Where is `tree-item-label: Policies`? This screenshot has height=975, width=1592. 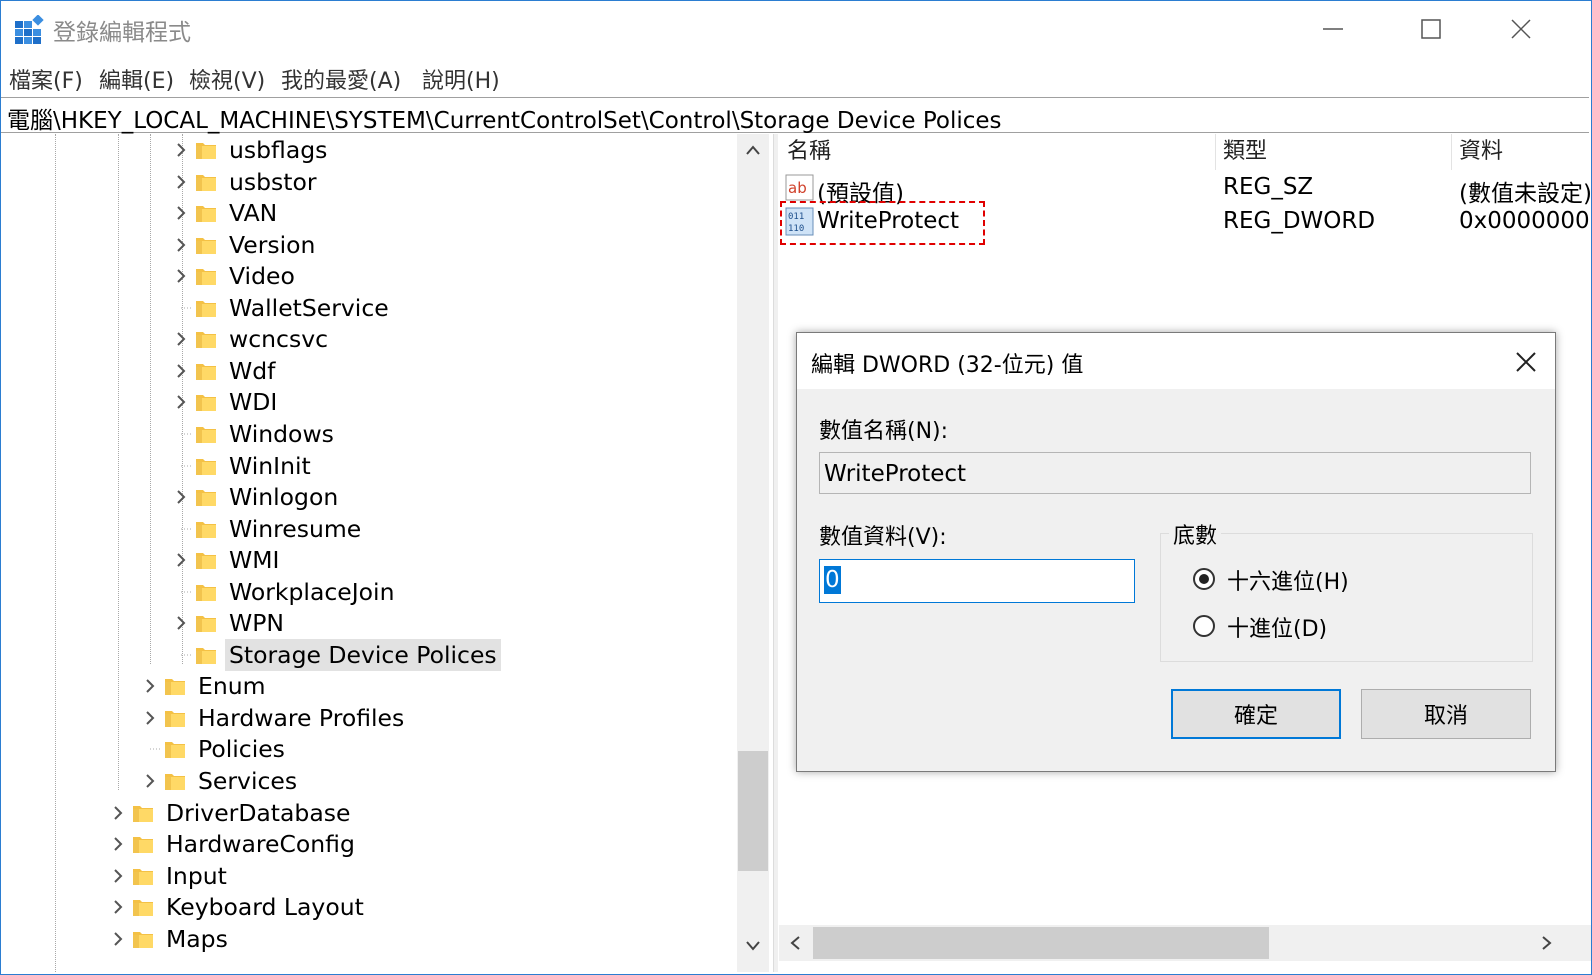 tree-item-label: Policies is located at coordinates (241, 749).